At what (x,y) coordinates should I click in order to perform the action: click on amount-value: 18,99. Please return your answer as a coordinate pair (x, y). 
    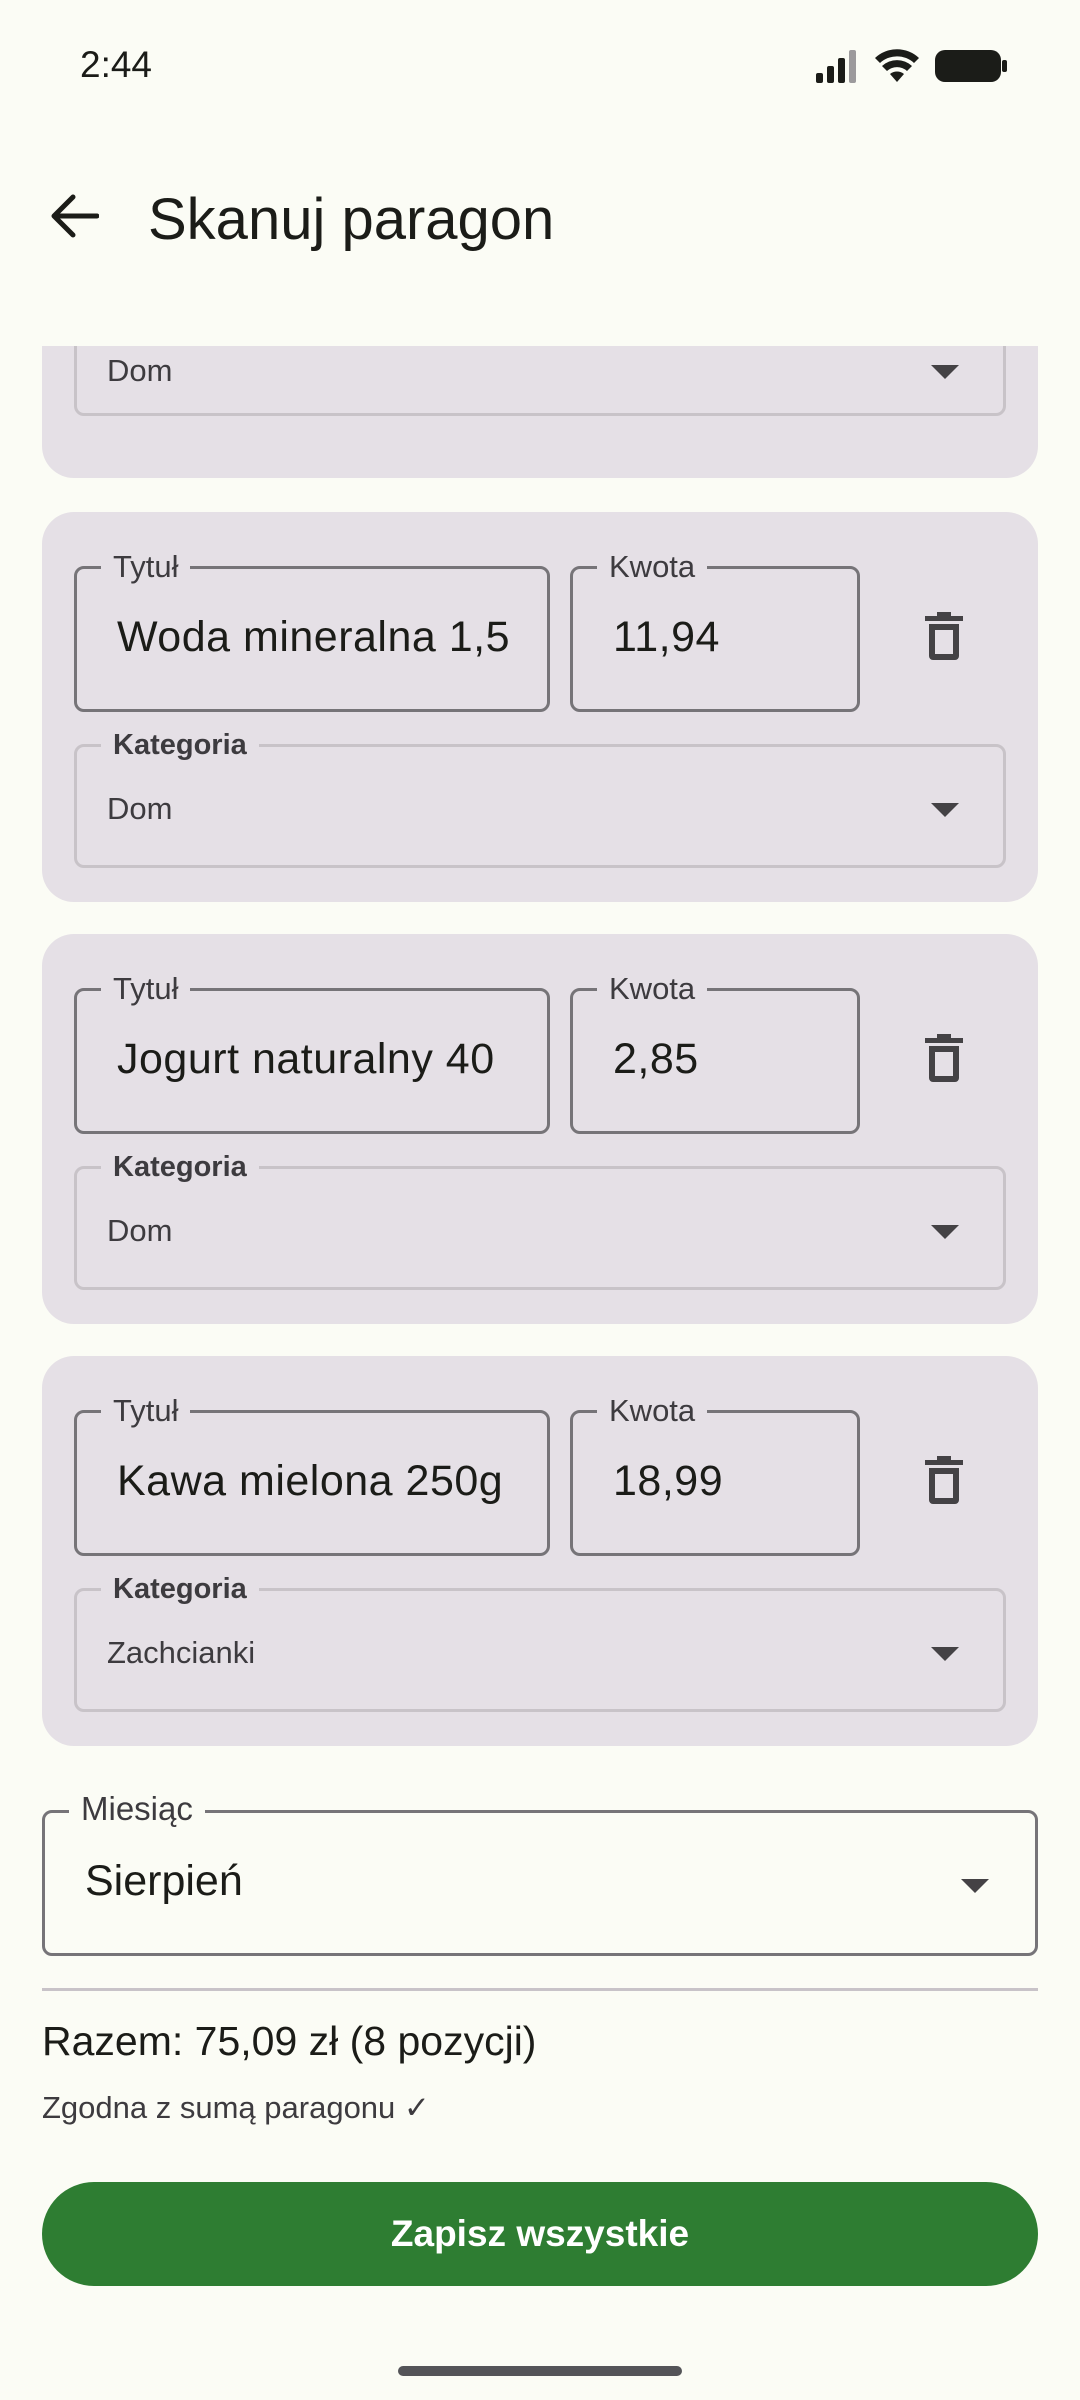
    Looking at the image, I should click on (668, 1481).